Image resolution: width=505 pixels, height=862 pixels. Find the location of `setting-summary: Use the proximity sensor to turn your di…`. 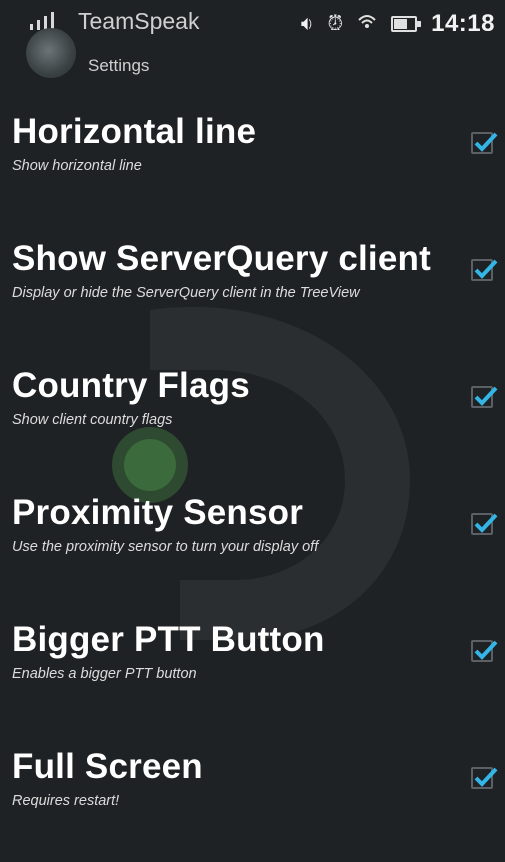

setting-summary: Use the proximity sensor to turn your di… is located at coordinates (165, 547).